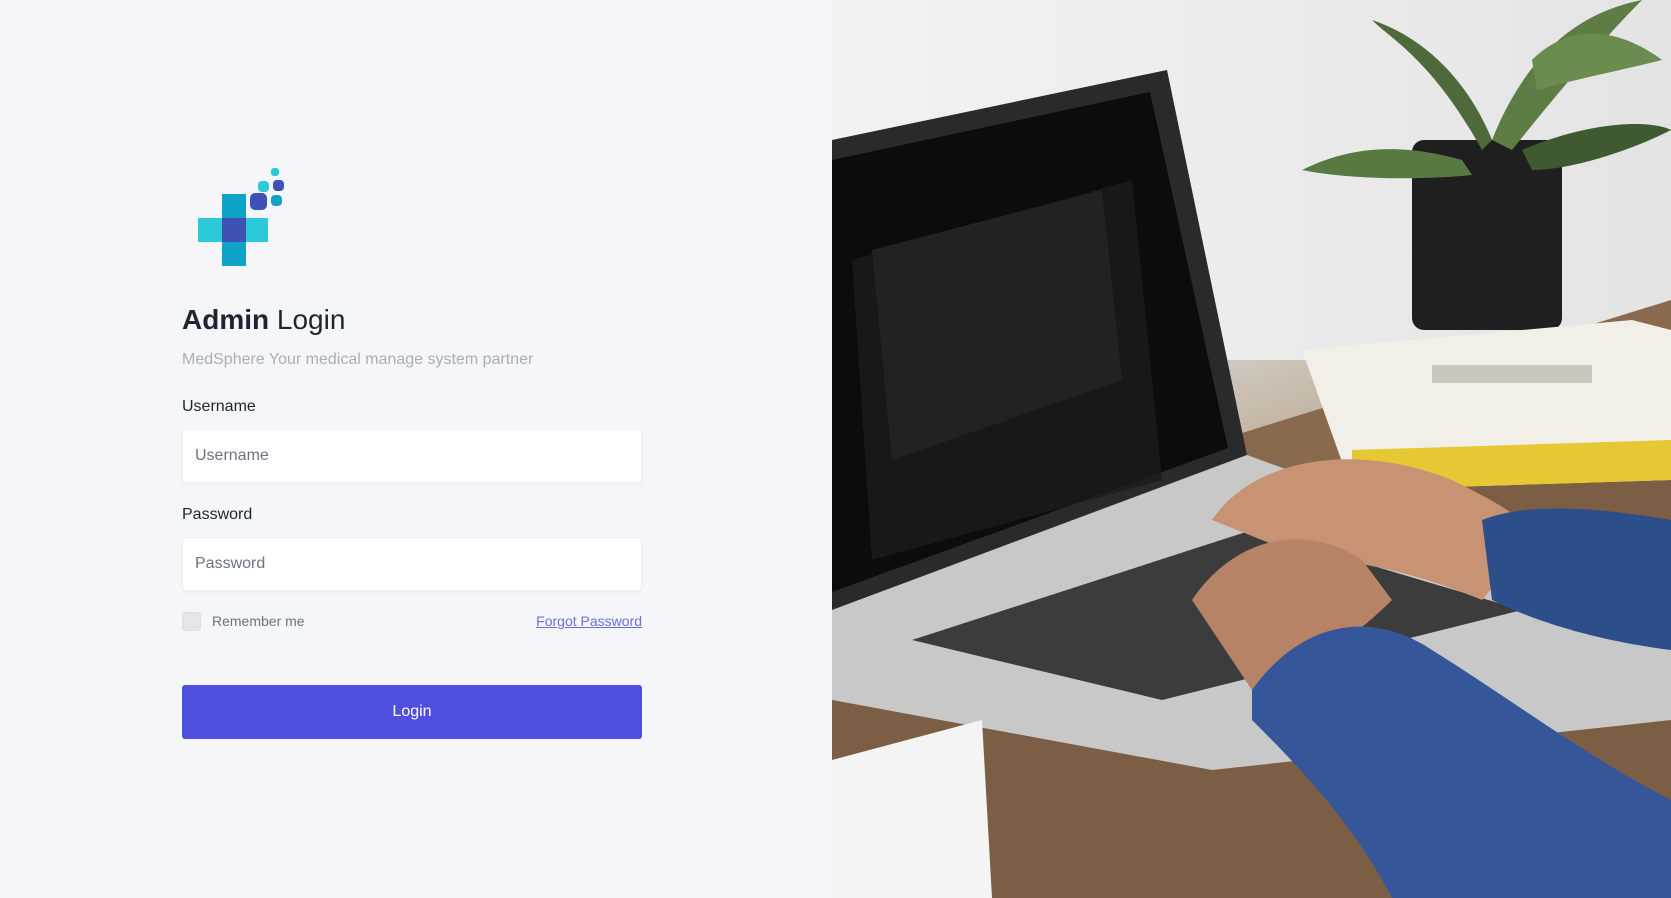  What do you see at coordinates (217, 514) in the screenshot?
I see `password-label: Password` at bounding box center [217, 514].